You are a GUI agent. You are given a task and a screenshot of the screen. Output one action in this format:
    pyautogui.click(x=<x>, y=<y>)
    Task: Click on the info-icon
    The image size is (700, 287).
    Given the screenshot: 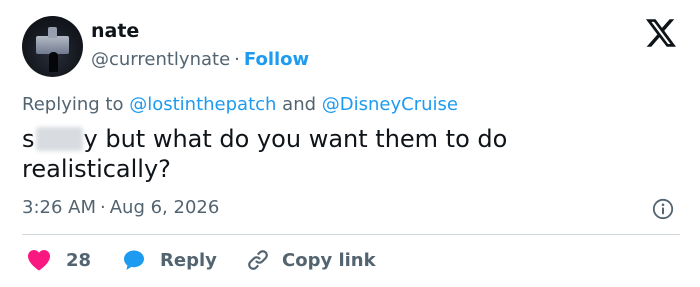 What is the action you would take?
    pyautogui.click(x=663, y=209)
    